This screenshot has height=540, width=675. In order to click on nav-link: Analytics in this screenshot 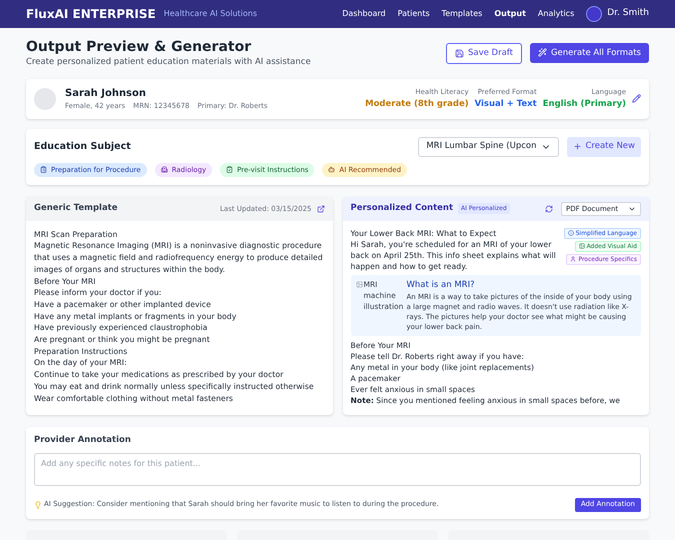, I will do `click(556, 14)`.